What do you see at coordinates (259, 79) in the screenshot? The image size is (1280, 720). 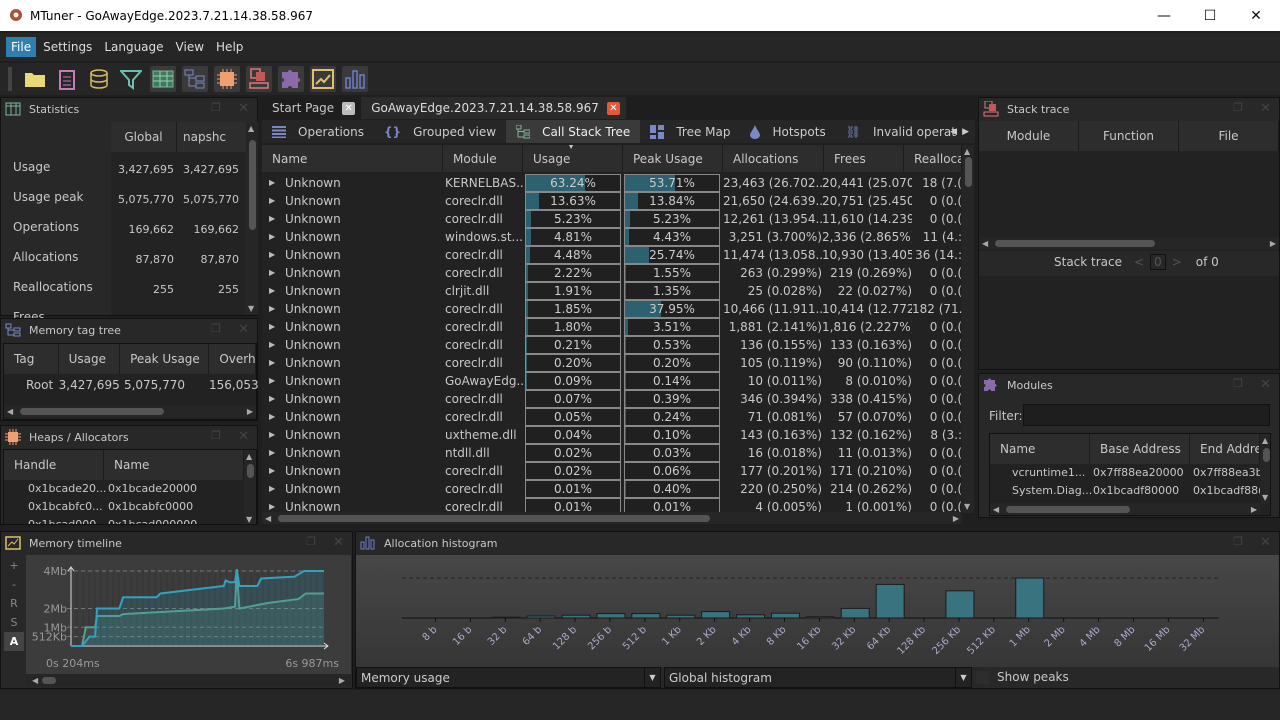 I see `stack-icon` at bounding box center [259, 79].